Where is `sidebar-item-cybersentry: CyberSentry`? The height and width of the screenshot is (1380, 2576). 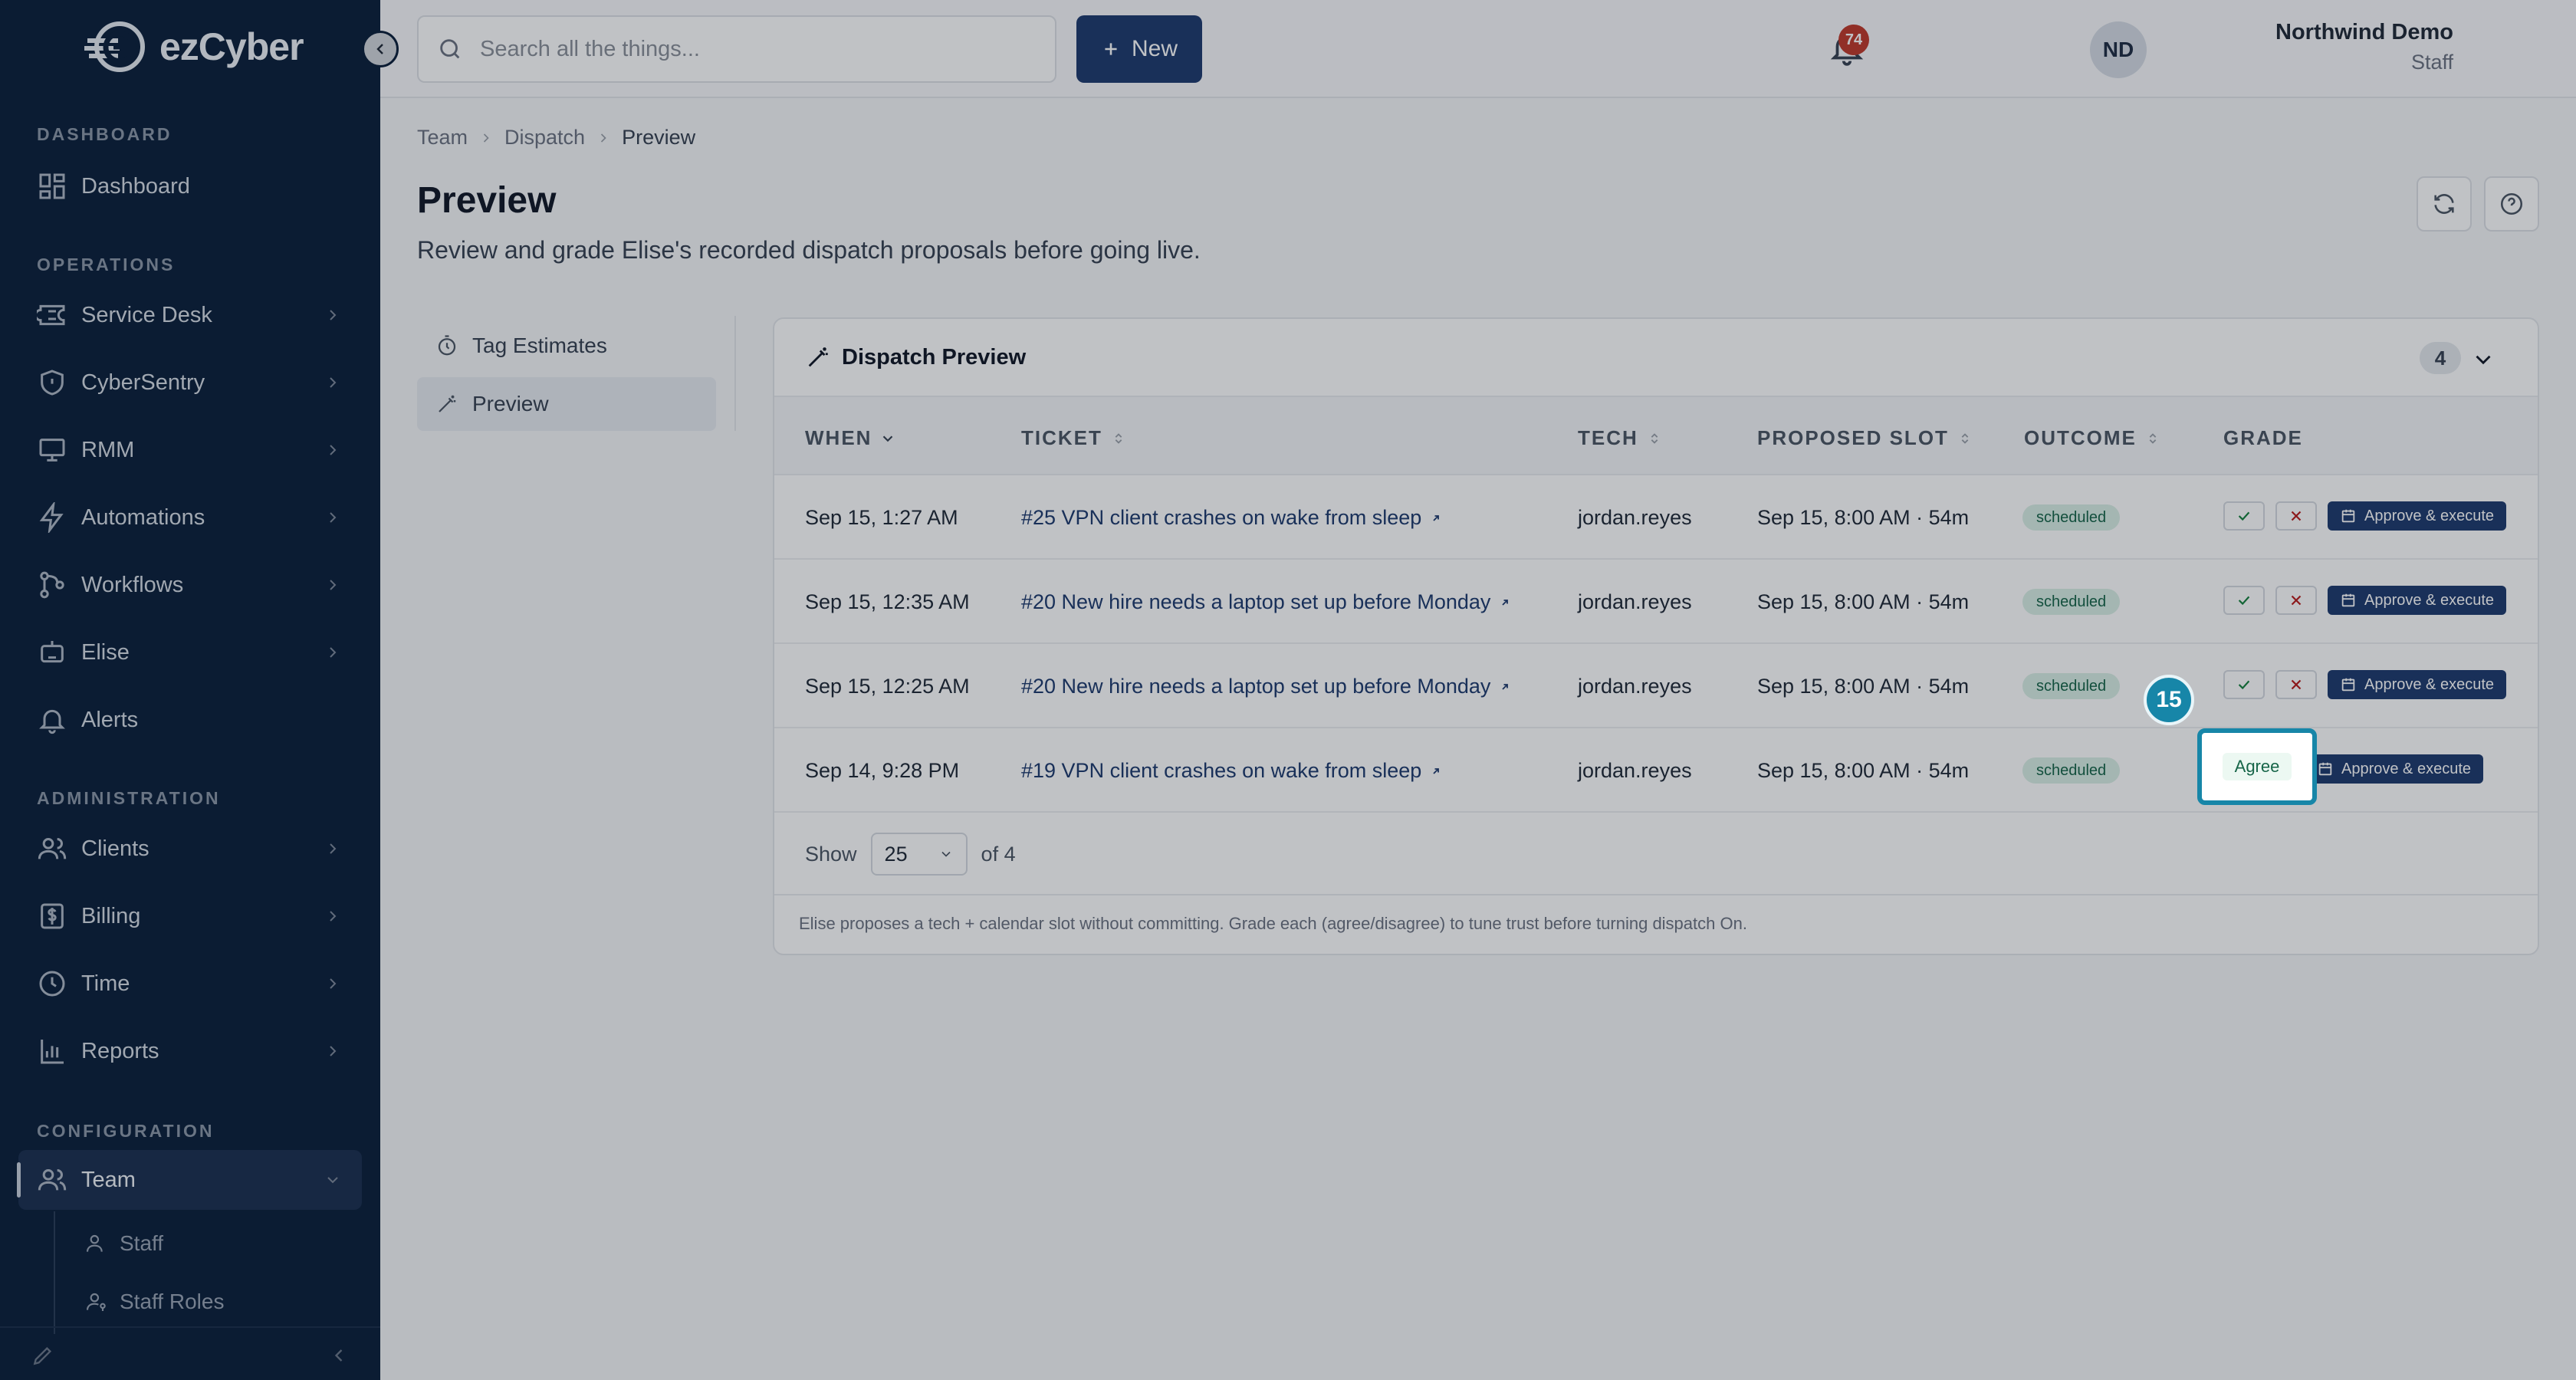
sidebar-item-cybersentry: CyberSentry is located at coordinates (190, 383).